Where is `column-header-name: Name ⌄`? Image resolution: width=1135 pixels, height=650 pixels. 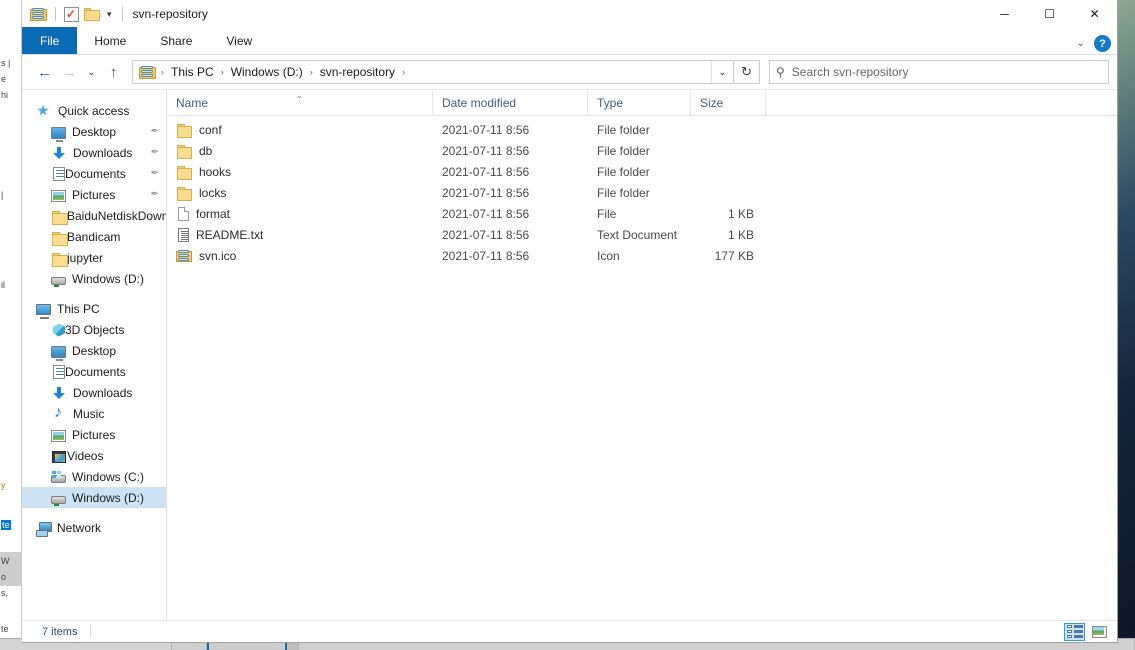
column-header-name: Name ⌄ is located at coordinates (300, 102).